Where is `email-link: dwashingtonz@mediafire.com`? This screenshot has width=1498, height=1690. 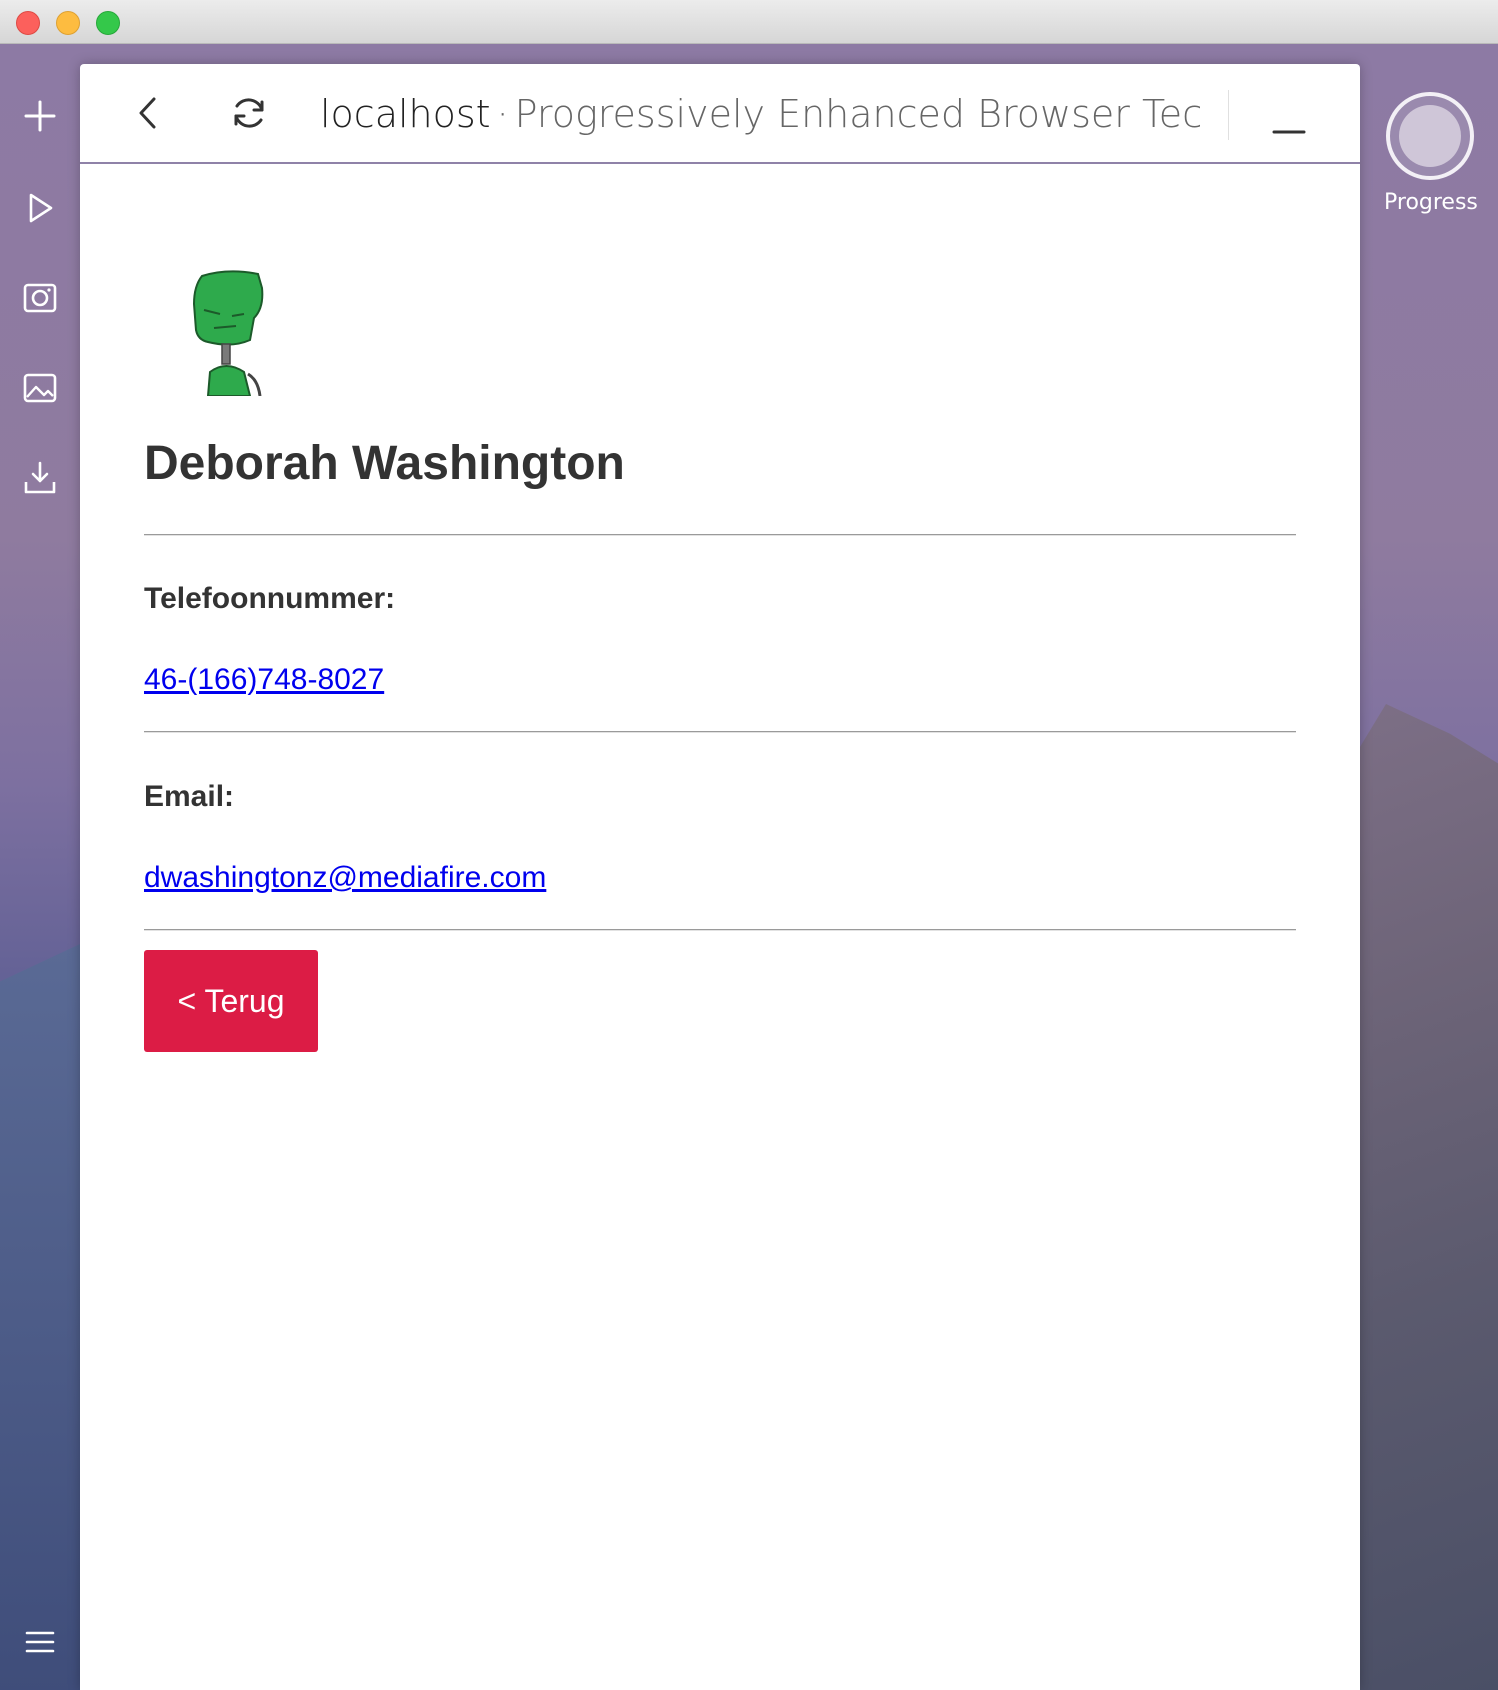 email-link: dwashingtonz@mediafire.com is located at coordinates (345, 878).